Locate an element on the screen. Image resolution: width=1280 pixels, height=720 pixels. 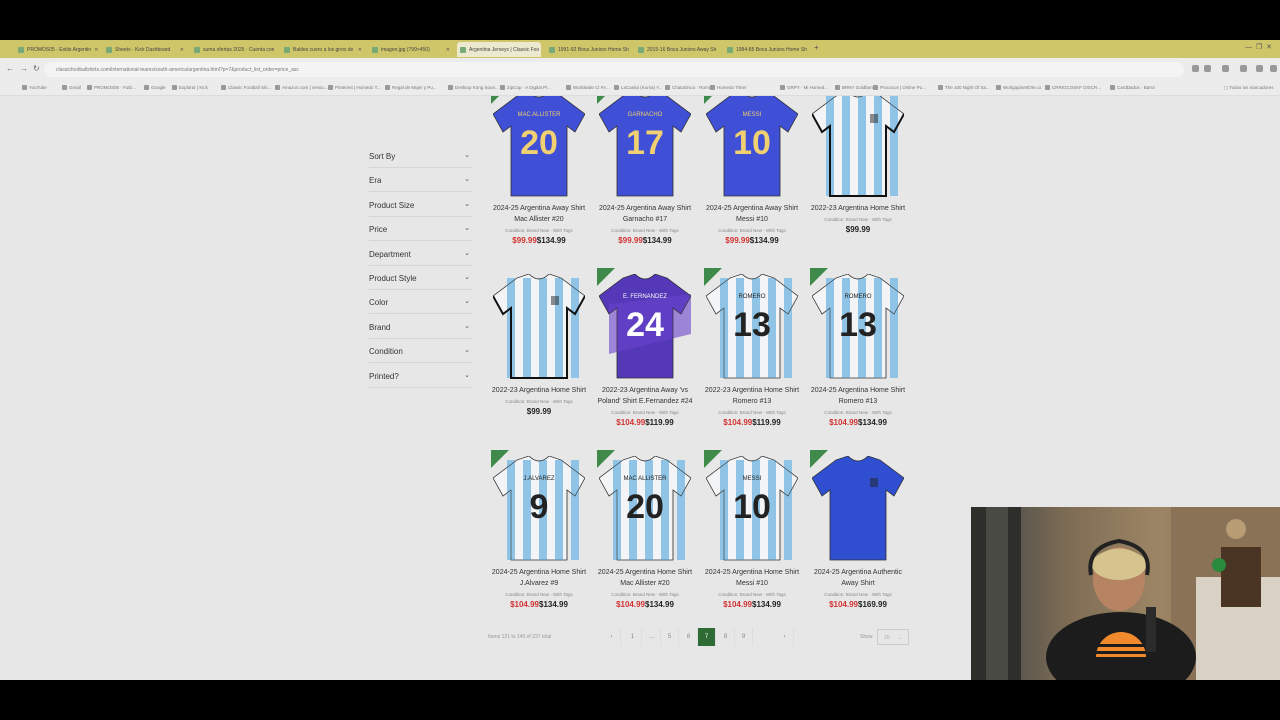
bookmark-item: BRRY Goldfarm is located at coordinates (854, 87).